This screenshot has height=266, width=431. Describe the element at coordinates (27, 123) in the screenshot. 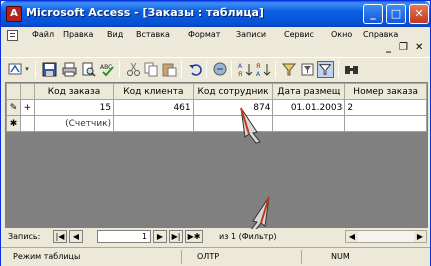

I see `expand-cell` at that location.